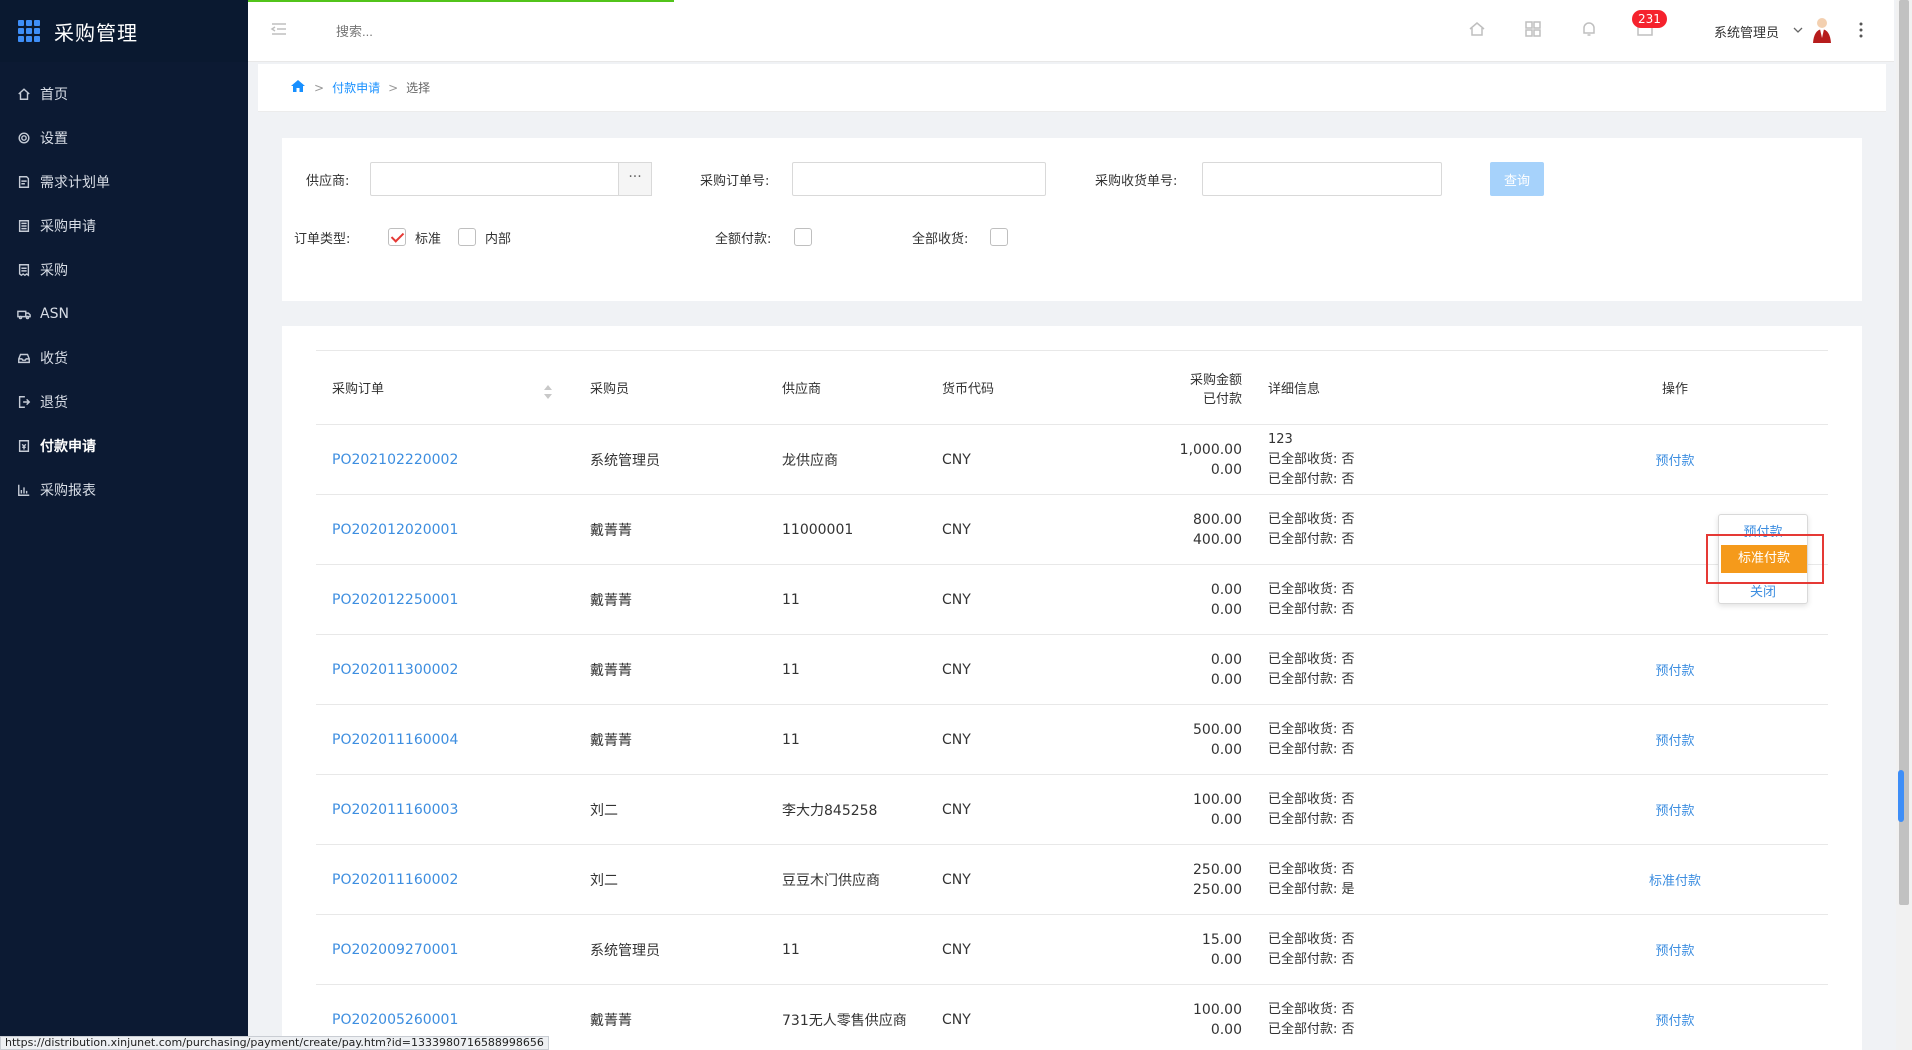 This screenshot has width=1912, height=1050. I want to click on sidebar-item-demand-plan: 需求计划单, so click(124, 182).